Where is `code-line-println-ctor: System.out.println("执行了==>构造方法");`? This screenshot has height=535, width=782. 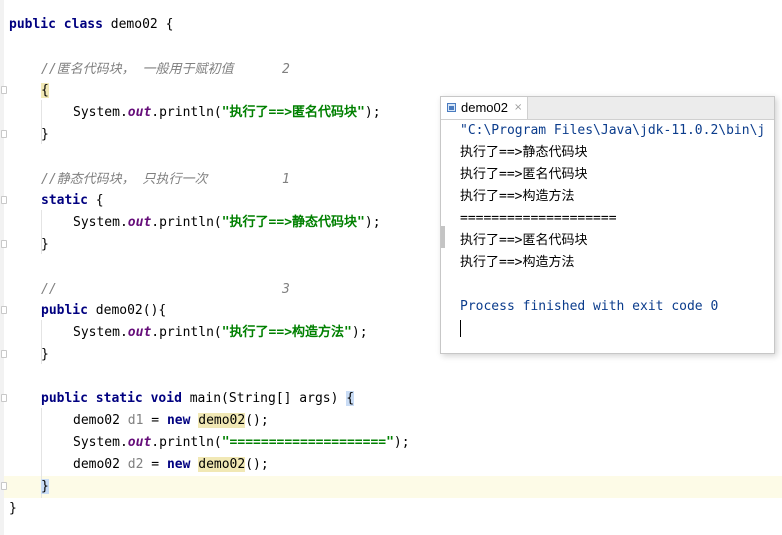 code-line-println-ctor: System.out.println("执行了==>构造方法"); is located at coordinates (220, 333).